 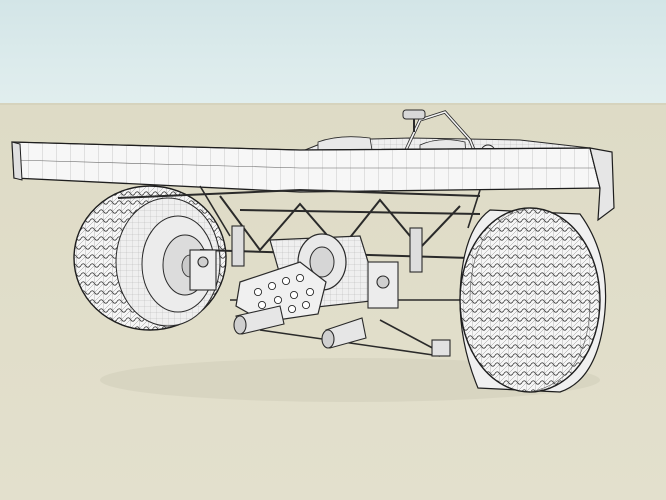 I want to click on wing-endplate-left, so click(x=17, y=161).